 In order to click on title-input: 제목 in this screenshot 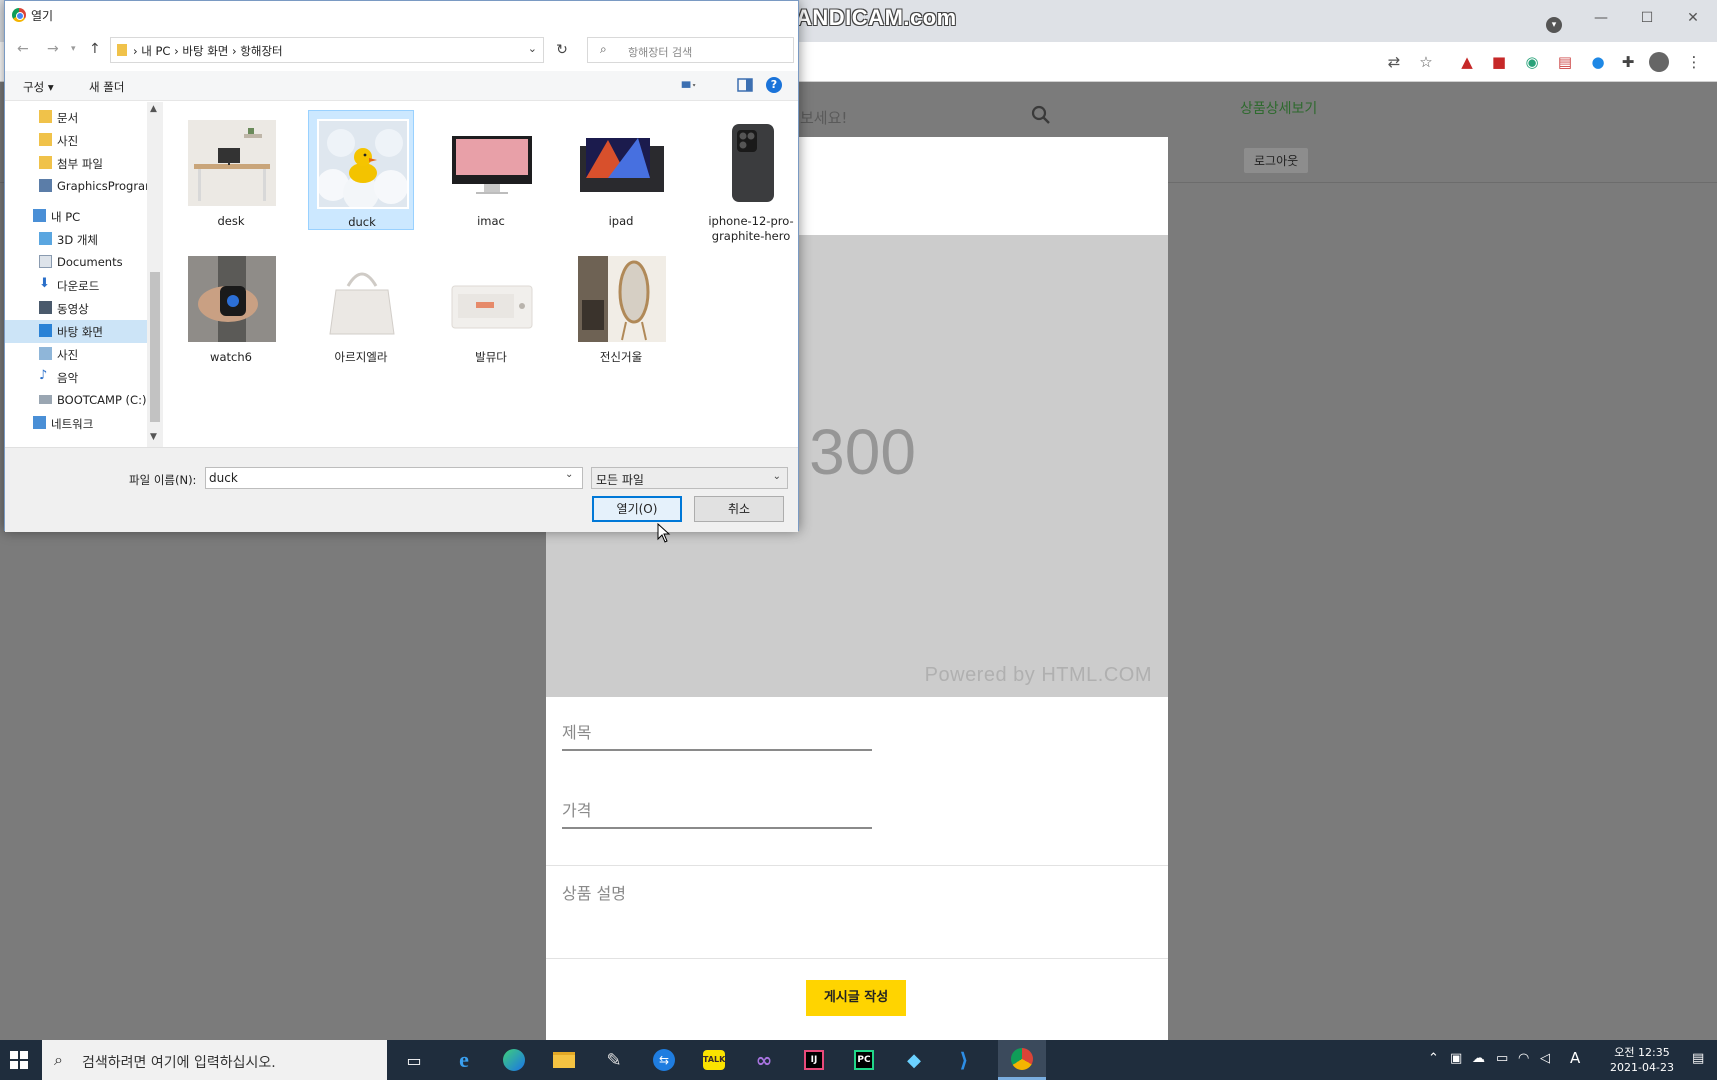, I will do `click(717, 731)`.